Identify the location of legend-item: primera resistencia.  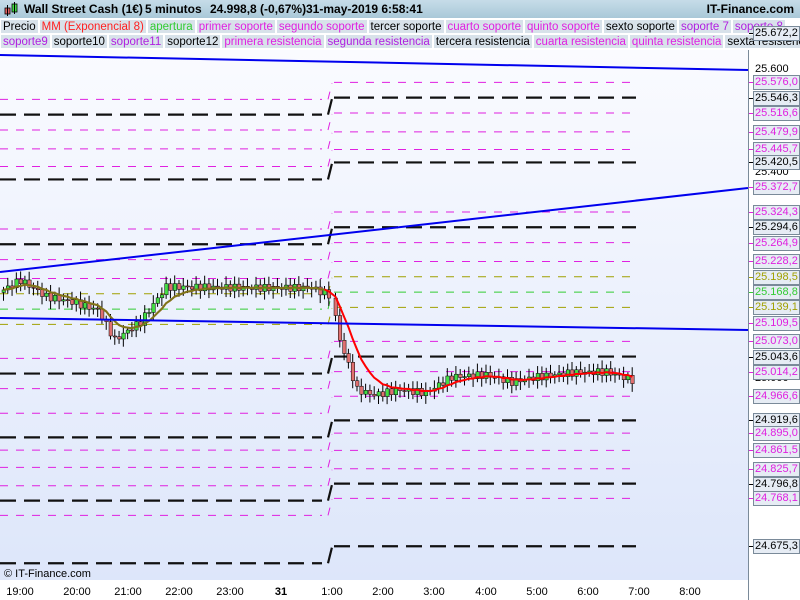
(273, 41).